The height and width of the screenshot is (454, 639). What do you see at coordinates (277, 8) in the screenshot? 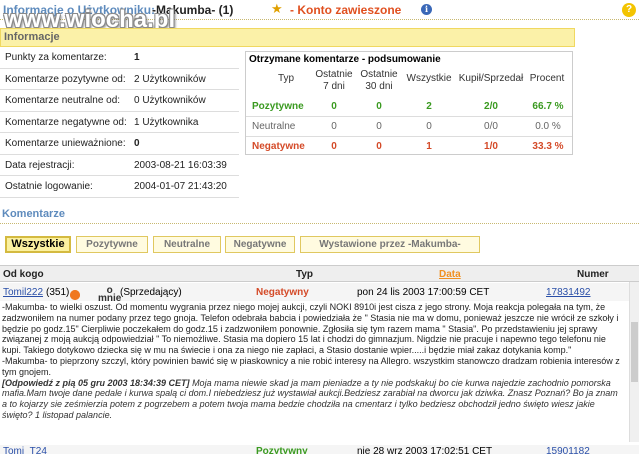
I see `star-icon: ★` at bounding box center [277, 8].